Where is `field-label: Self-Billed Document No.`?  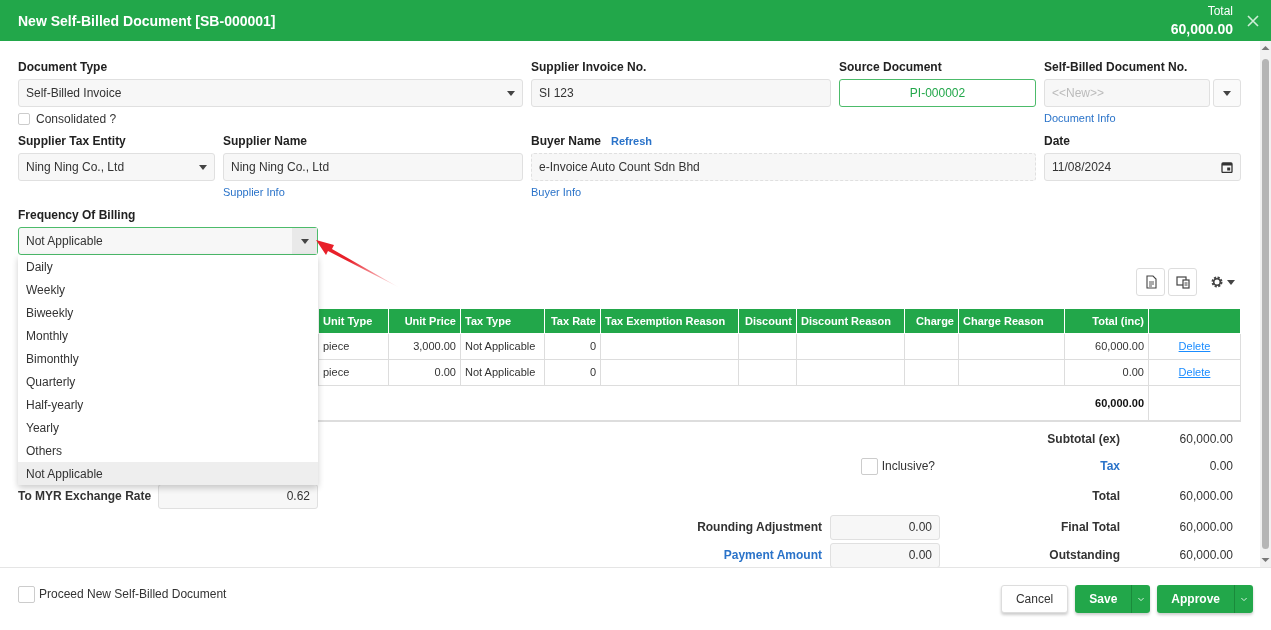 field-label: Self-Billed Document No. is located at coordinates (1116, 67).